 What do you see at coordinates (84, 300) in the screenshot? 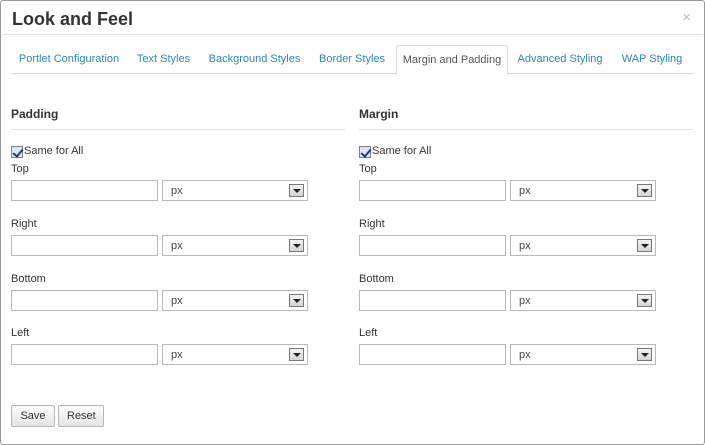
I see `padding-bottom-input` at bounding box center [84, 300].